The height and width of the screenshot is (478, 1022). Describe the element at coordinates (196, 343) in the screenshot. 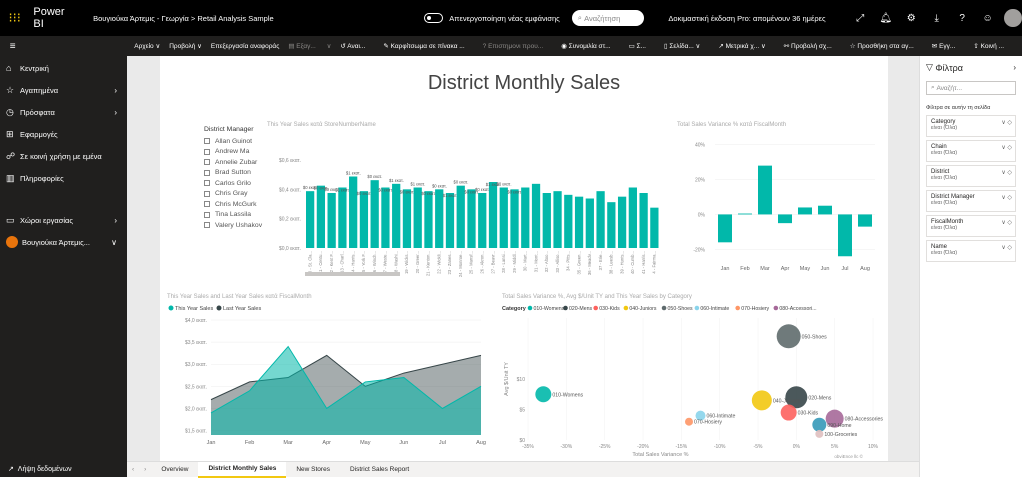

I see `y-tick-label: $3,5 εκατ.` at that location.